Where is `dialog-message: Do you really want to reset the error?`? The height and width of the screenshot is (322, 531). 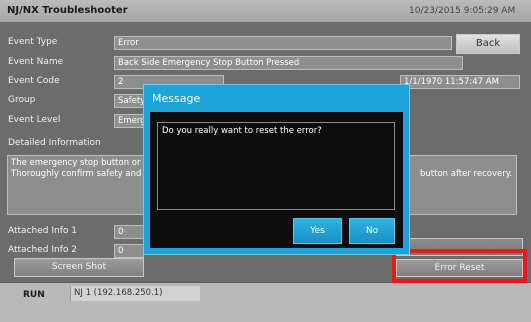 dialog-message: Do you really want to reset the error? is located at coordinates (276, 166).